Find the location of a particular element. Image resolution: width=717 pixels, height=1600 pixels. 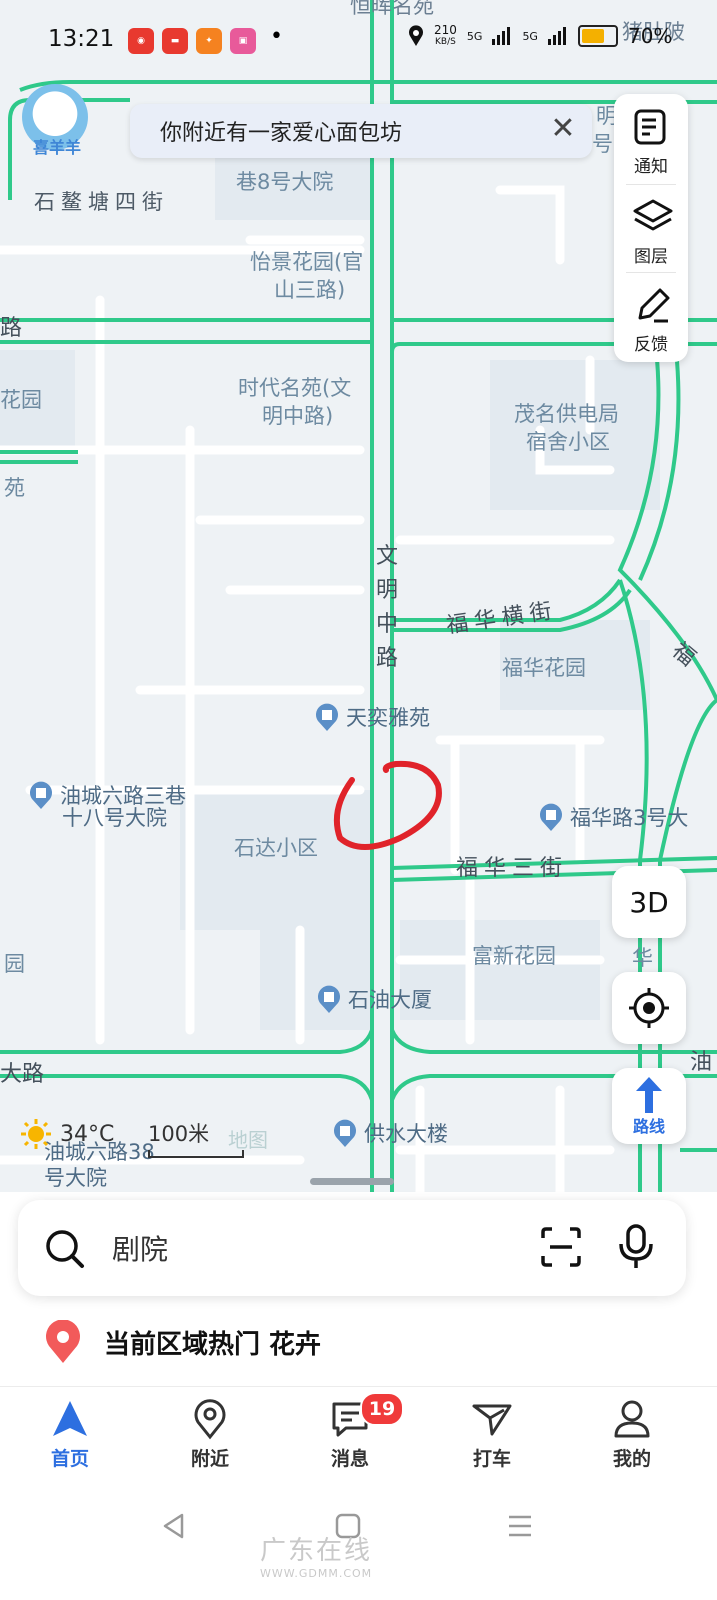

map-label: 苑 is located at coordinates (14, 488).